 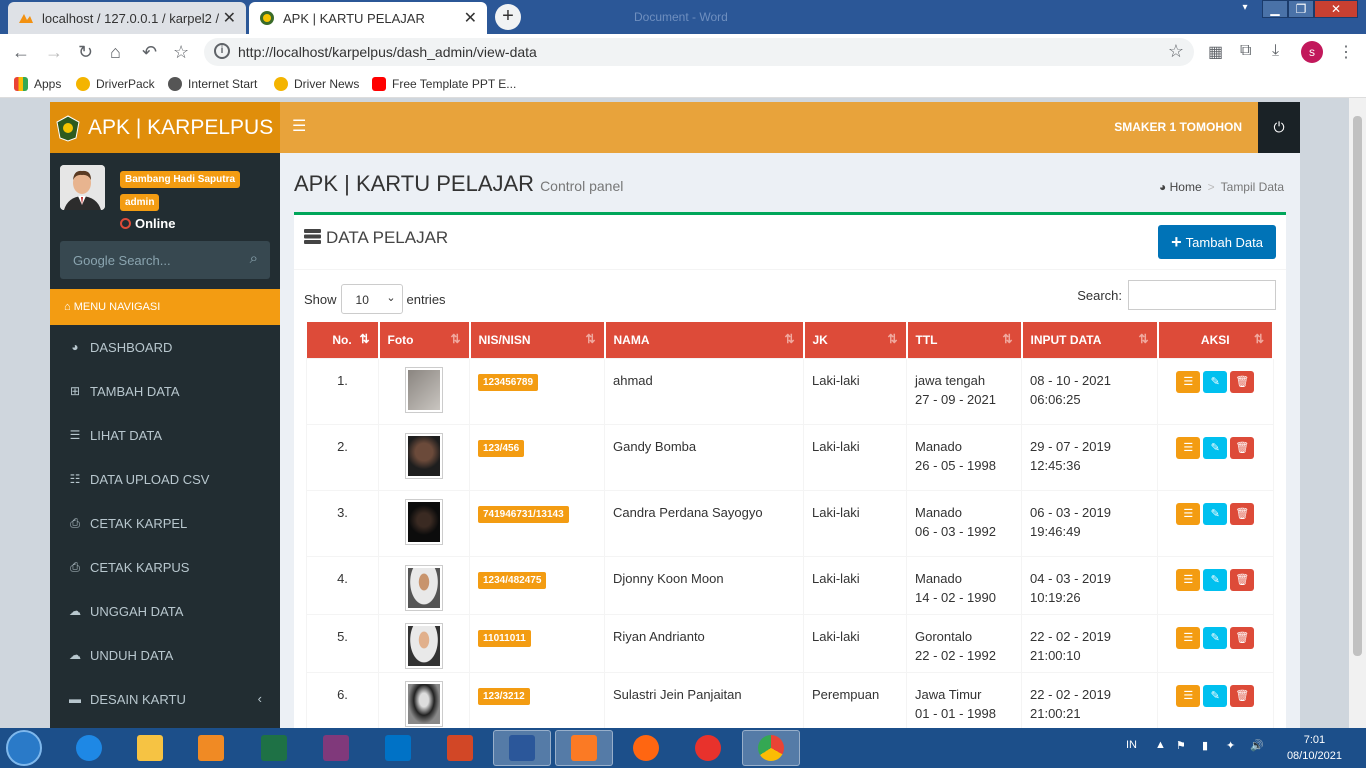 I want to click on language-indicator: IN, so click(x=1131, y=745).